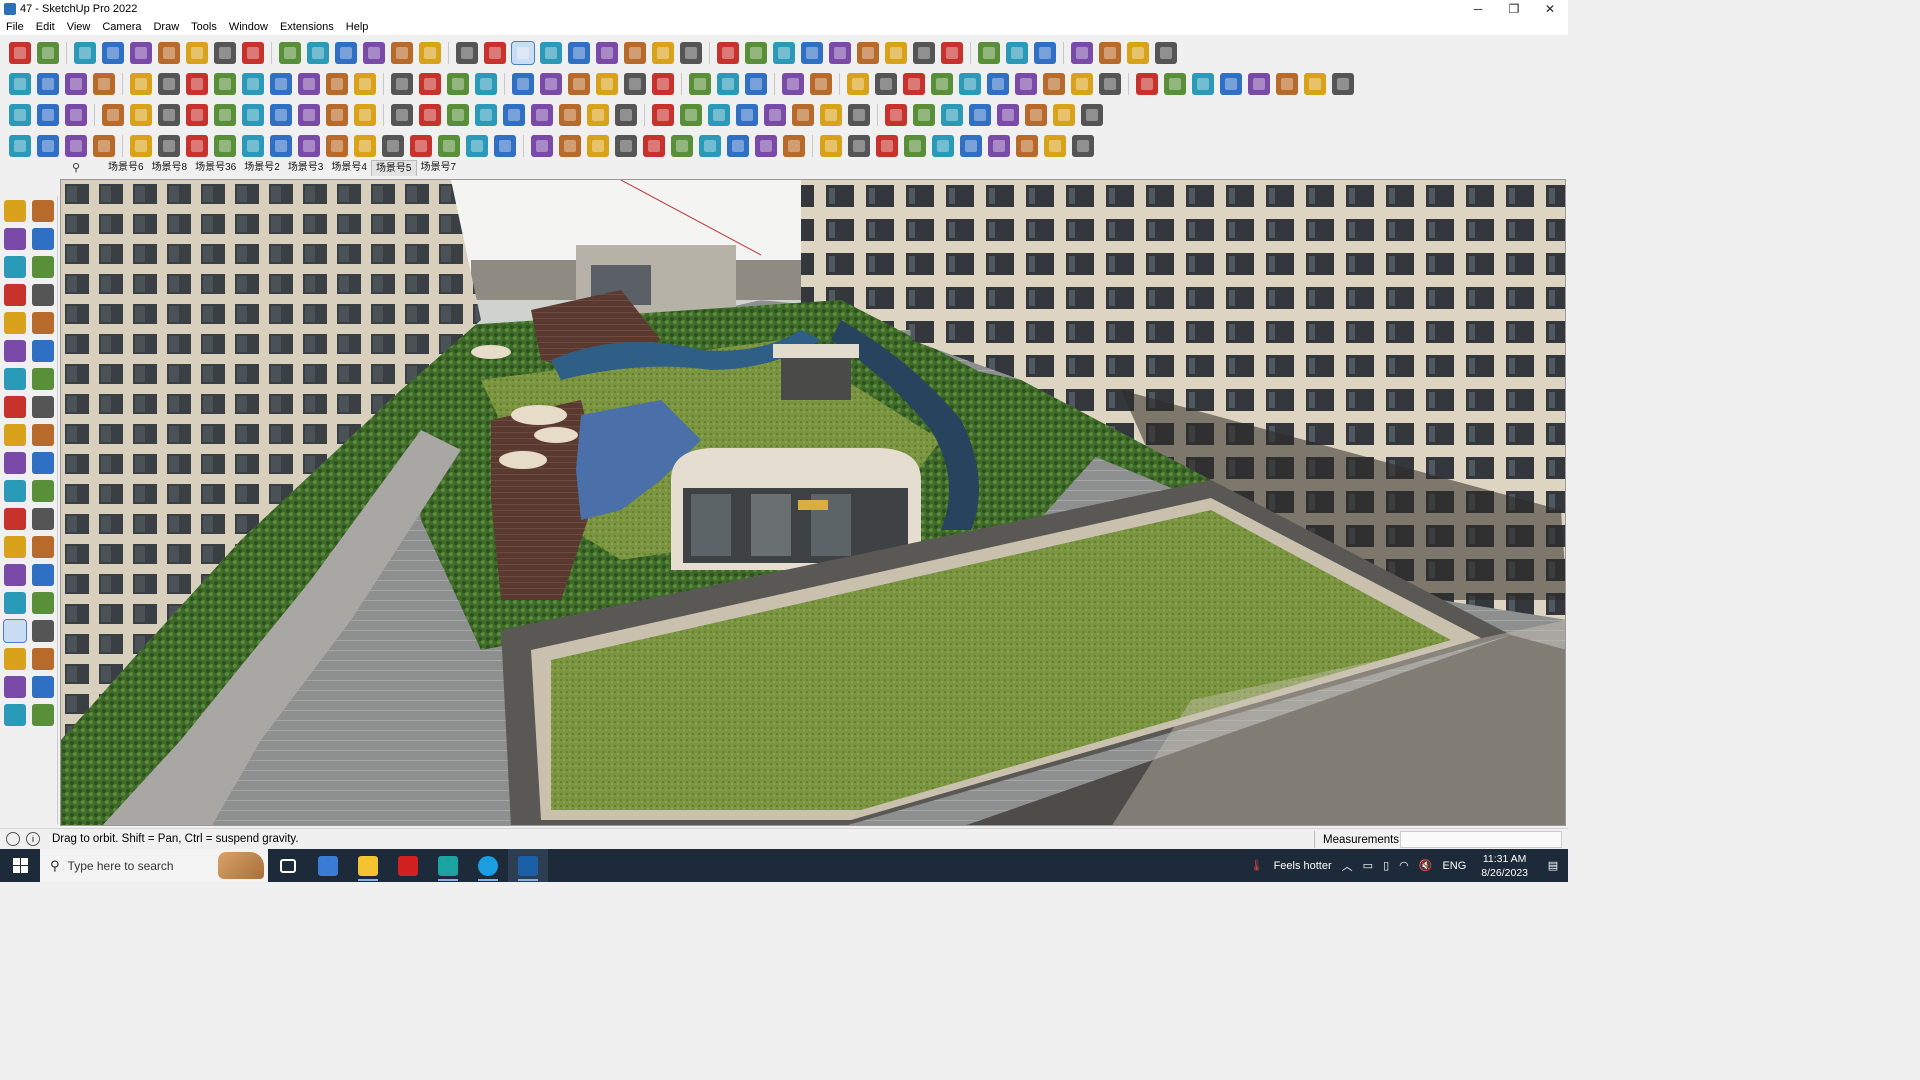 The height and width of the screenshot is (1080, 1920). Describe the element at coordinates (1478, 9) in the screenshot. I see `minimize-button: ─` at that location.